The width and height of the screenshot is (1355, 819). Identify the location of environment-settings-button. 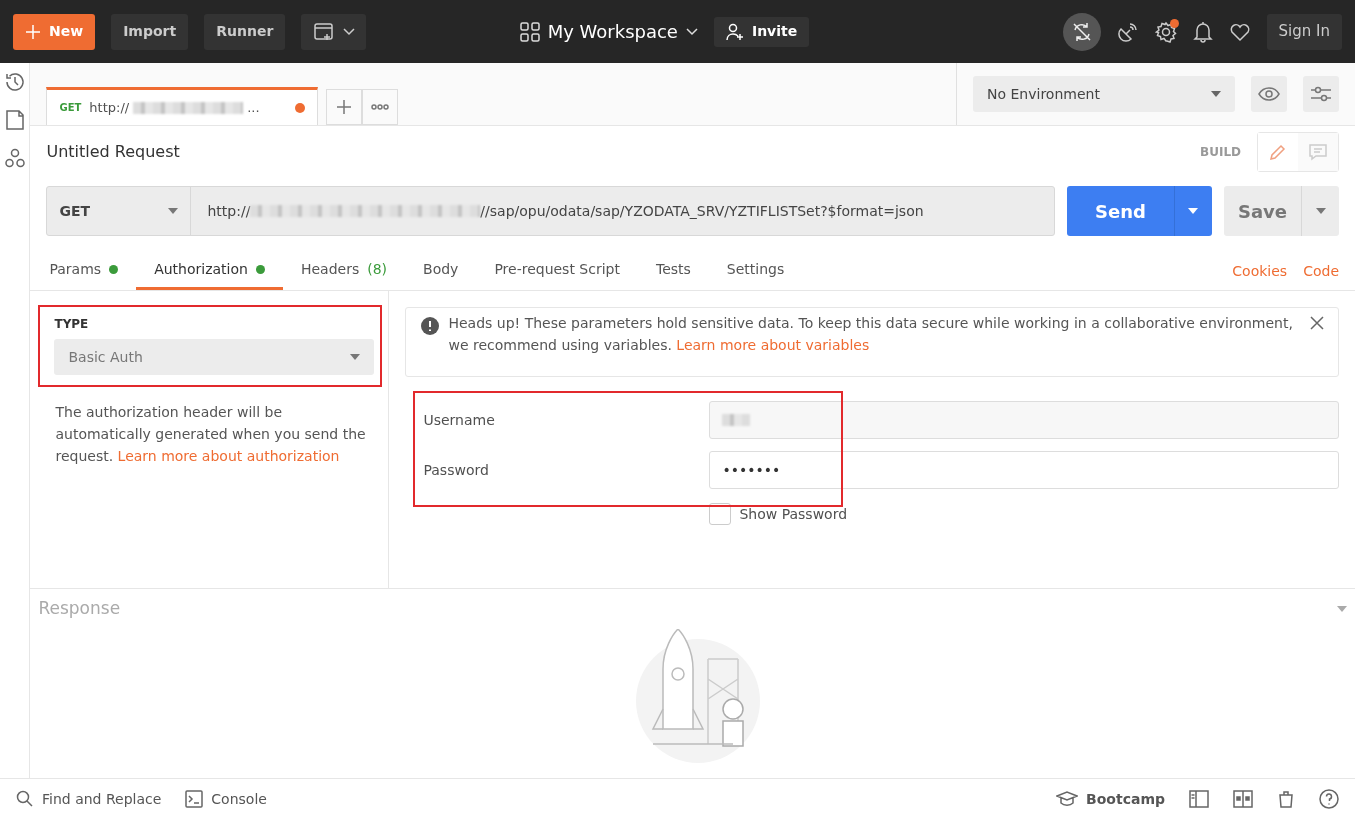
(1321, 94).